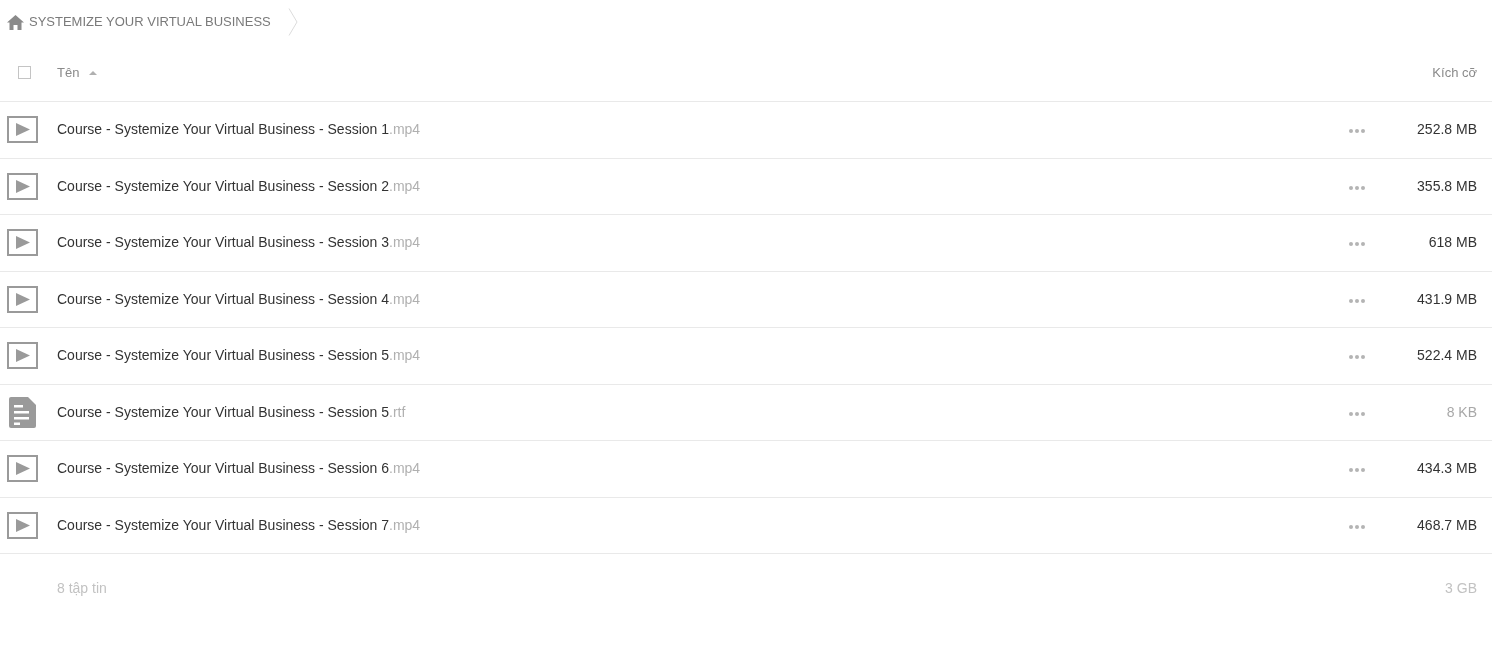 The height and width of the screenshot is (656, 1492). I want to click on file-name: Course - Systemize Your Virtual Business - Session 7.mp4, so click(239, 525).